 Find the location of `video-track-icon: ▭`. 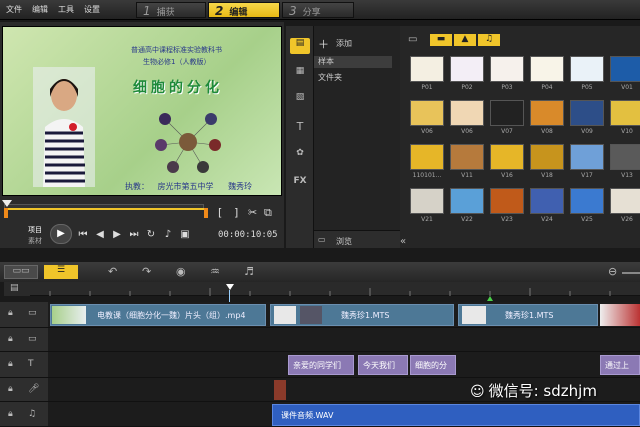

video-track-icon: ▭ is located at coordinates (32, 313).